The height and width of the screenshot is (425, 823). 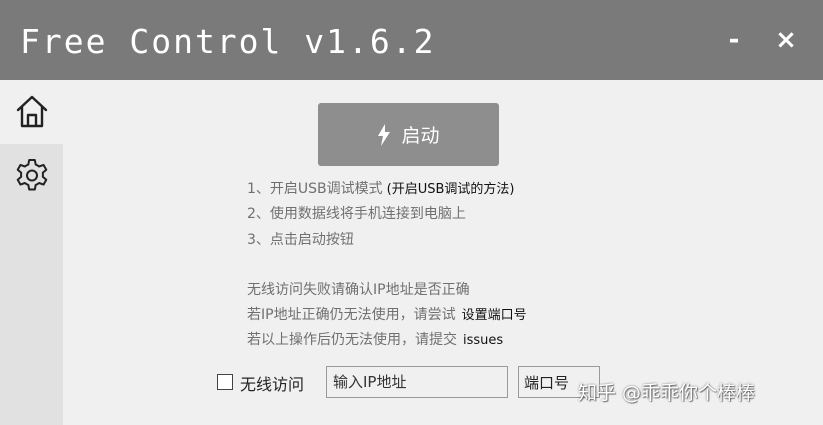 What do you see at coordinates (420, 136) in the screenshot?
I see `start-button-label: 启动` at bounding box center [420, 136].